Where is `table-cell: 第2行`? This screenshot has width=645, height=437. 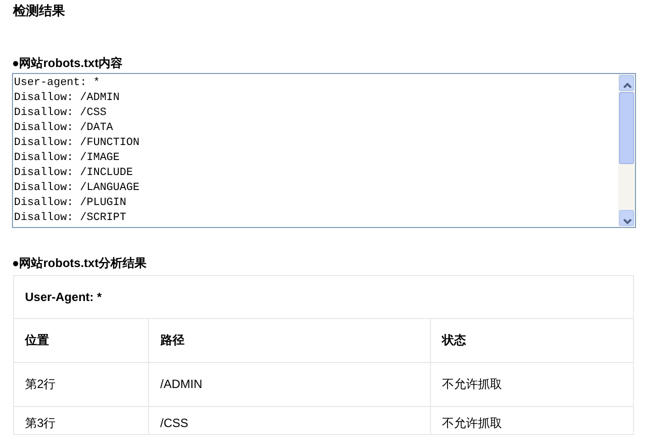 table-cell: 第2行 is located at coordinates (81, 384).